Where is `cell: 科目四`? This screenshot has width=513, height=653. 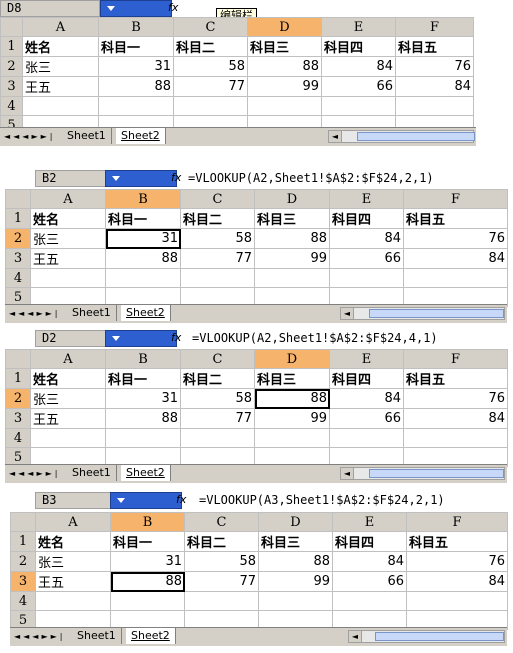
cell: 科目四 is located at coordinates (366, 378).